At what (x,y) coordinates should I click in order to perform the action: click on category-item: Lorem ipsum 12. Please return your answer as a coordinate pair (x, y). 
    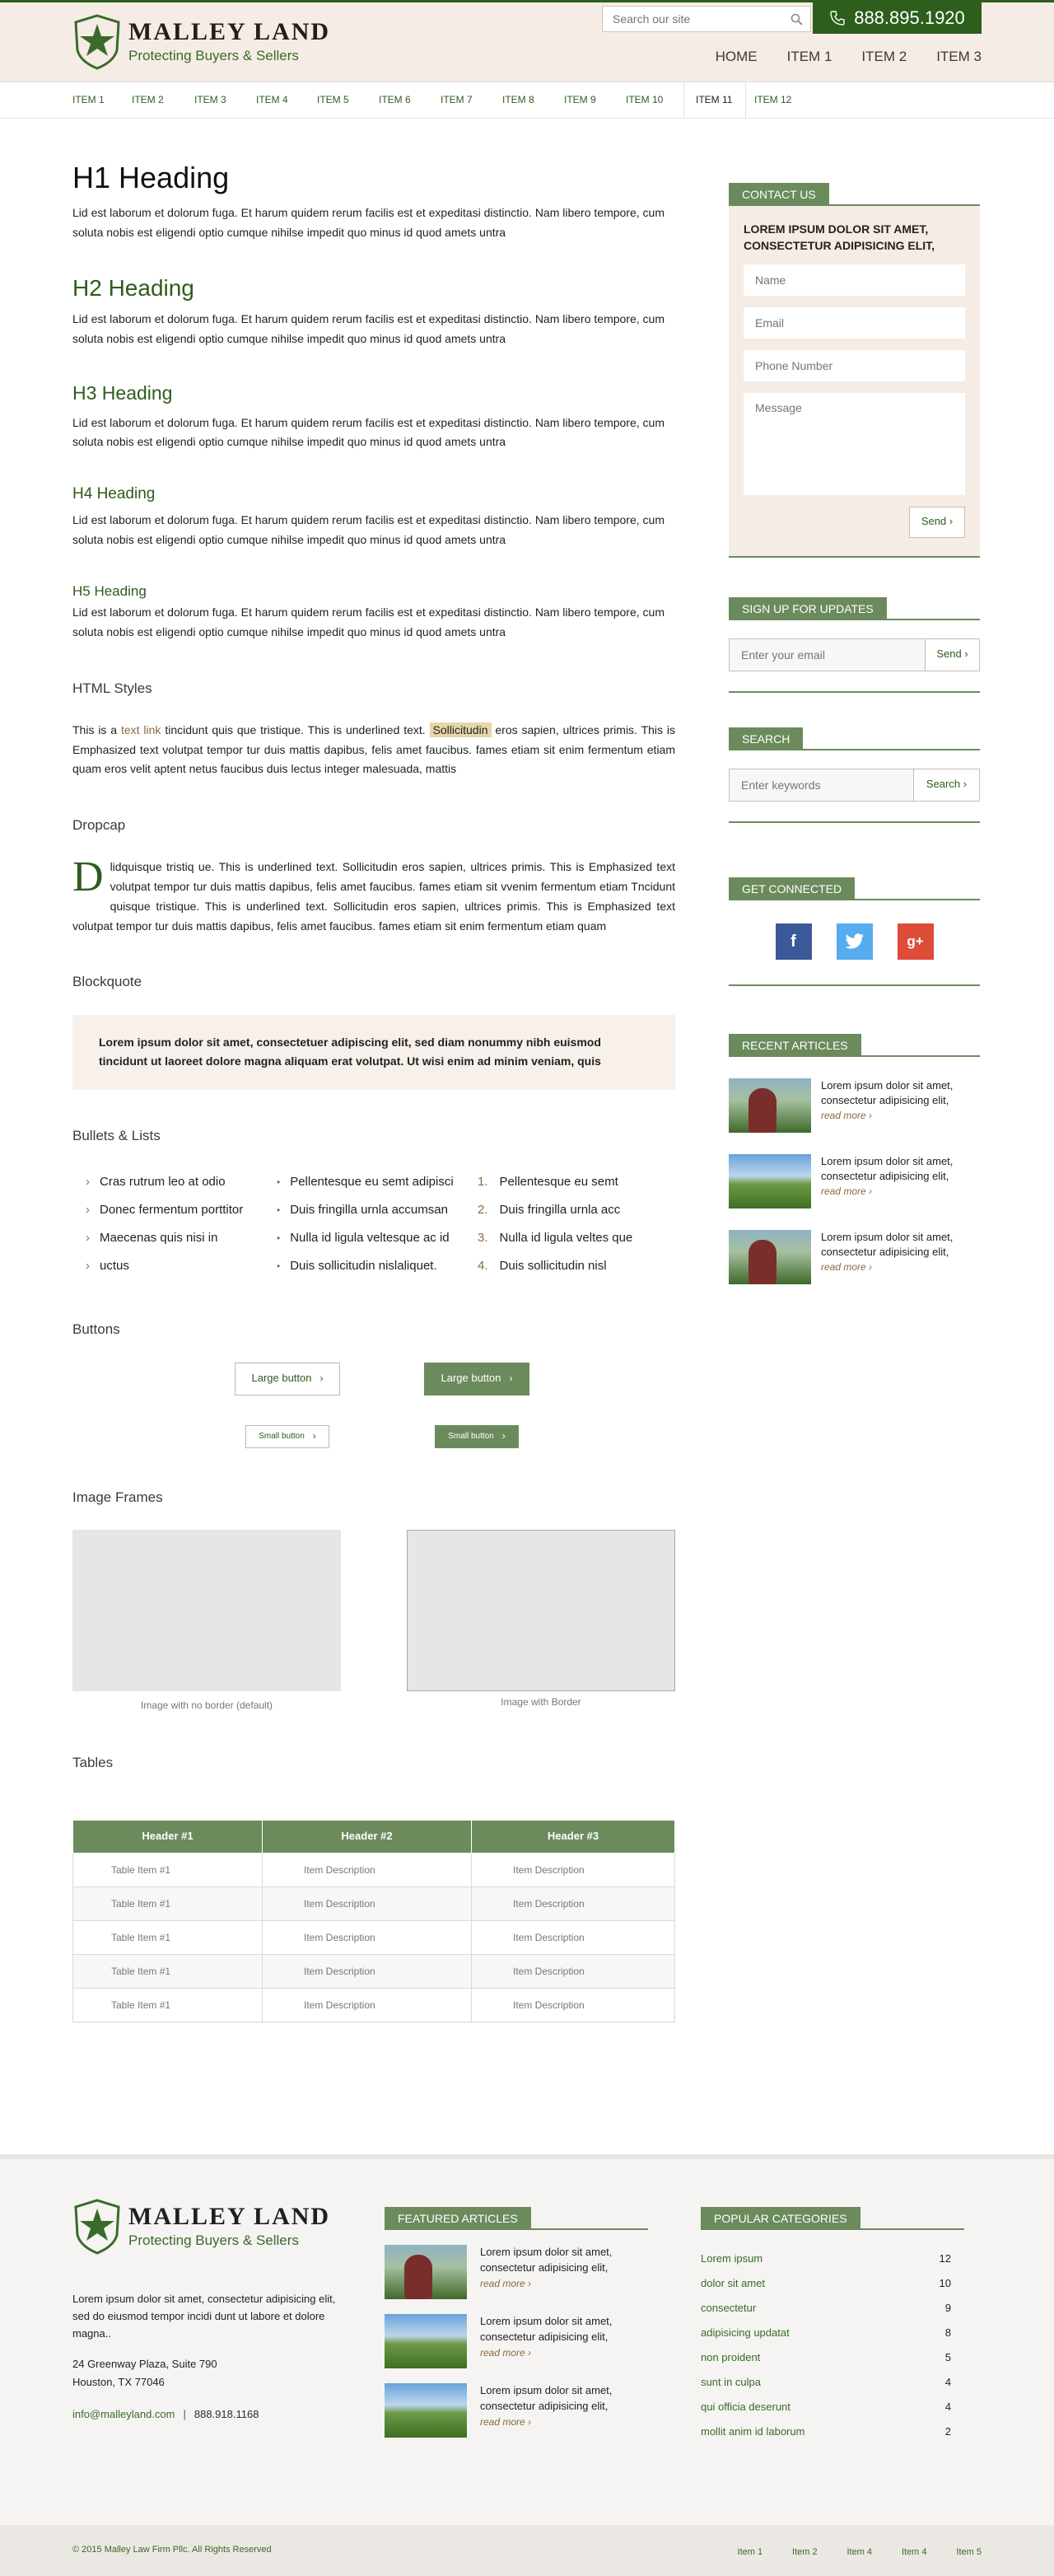
    Looking at the image, I should click on (832, 2258).